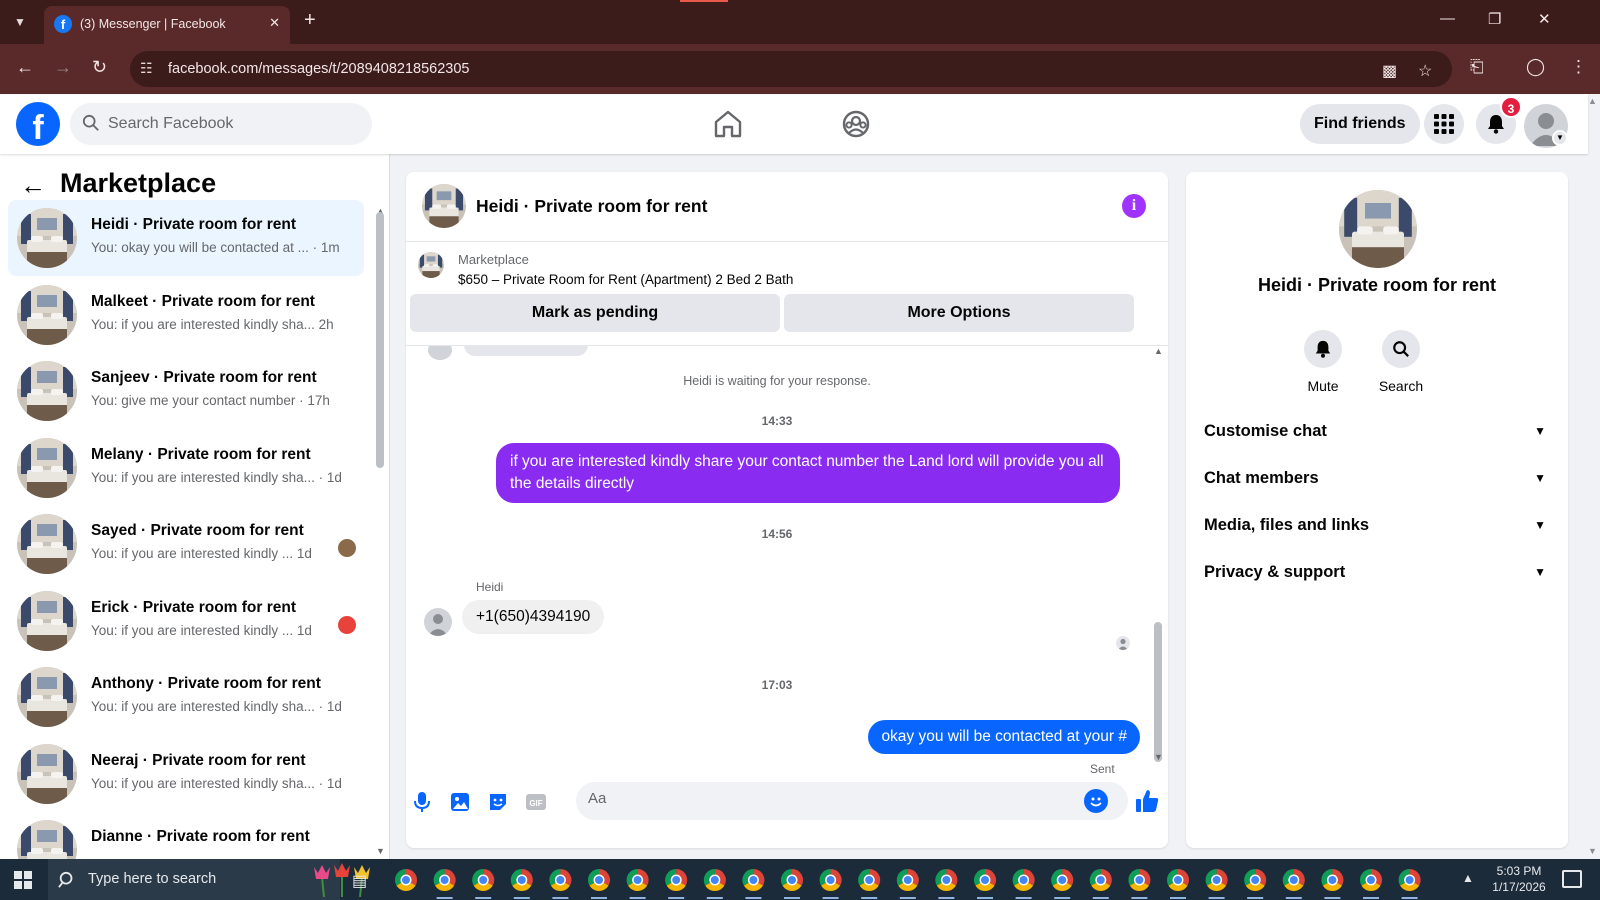 This screenshot has height=900, width=1600. Describe the element at coordinates (1578, 67) in the screenshot. I see `browser-menu-kebab-icon: ⋮` at that location.